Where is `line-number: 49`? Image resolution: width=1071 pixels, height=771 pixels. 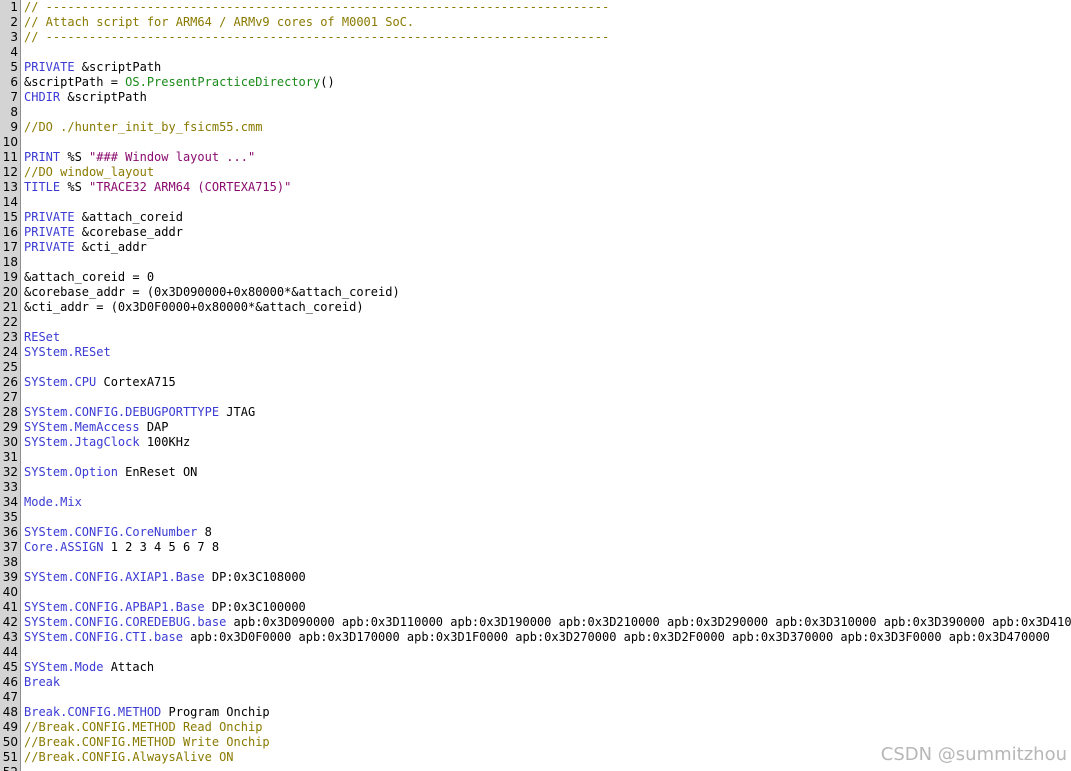 line-number: 49 is located at coordinates (10, 727).